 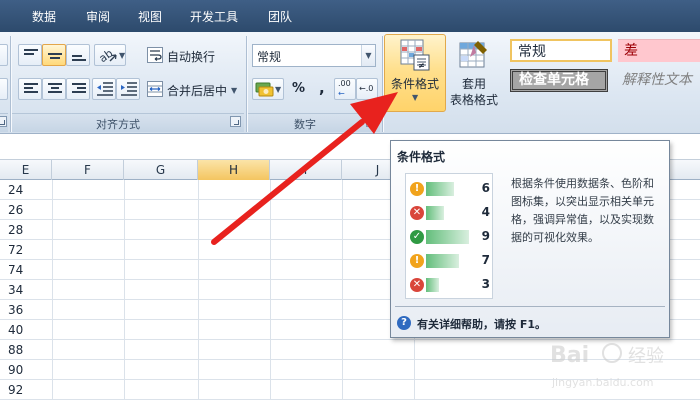 I want to click on number-format-combo: 常规 ▼, so click(x=314, y=55).